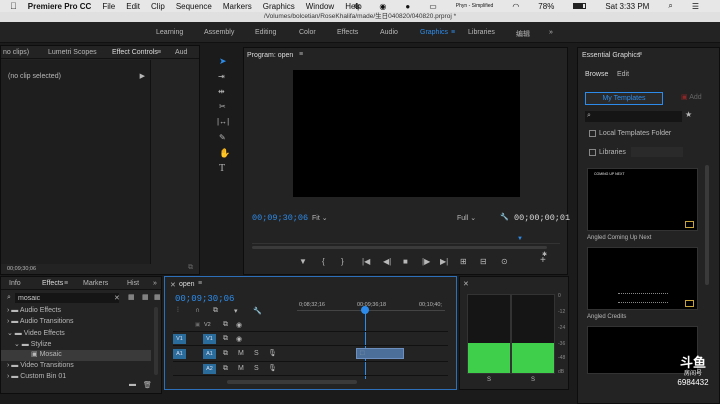 The image size is (720, 404). I want to click on template-thumbnail-coming-up-next: COMING UP NEXT, so click(642, 199).